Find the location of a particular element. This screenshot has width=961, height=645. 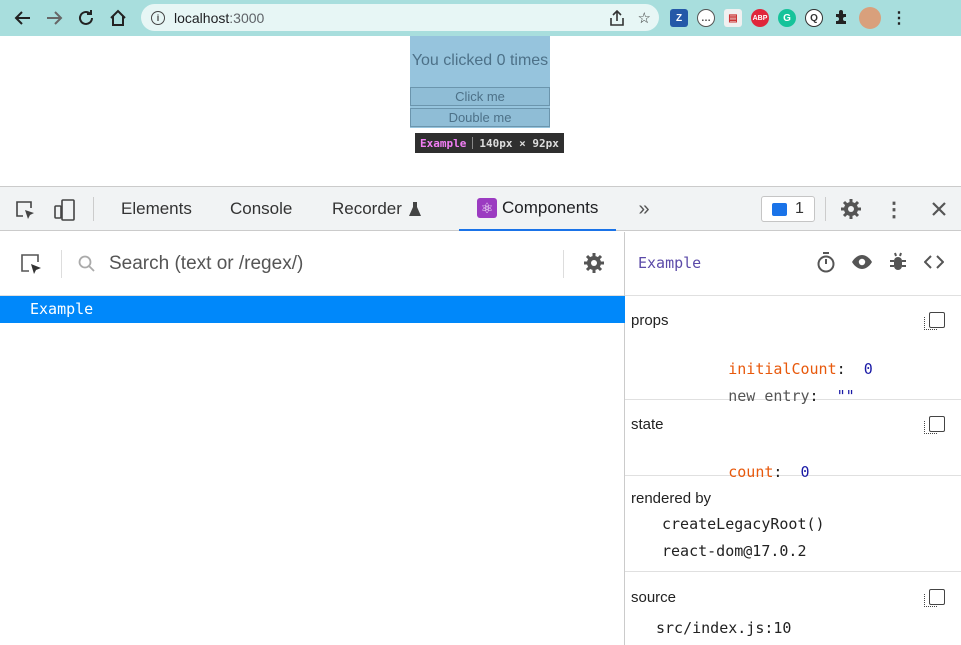

issues-badge: 1 is located at coordinates (788, 209).